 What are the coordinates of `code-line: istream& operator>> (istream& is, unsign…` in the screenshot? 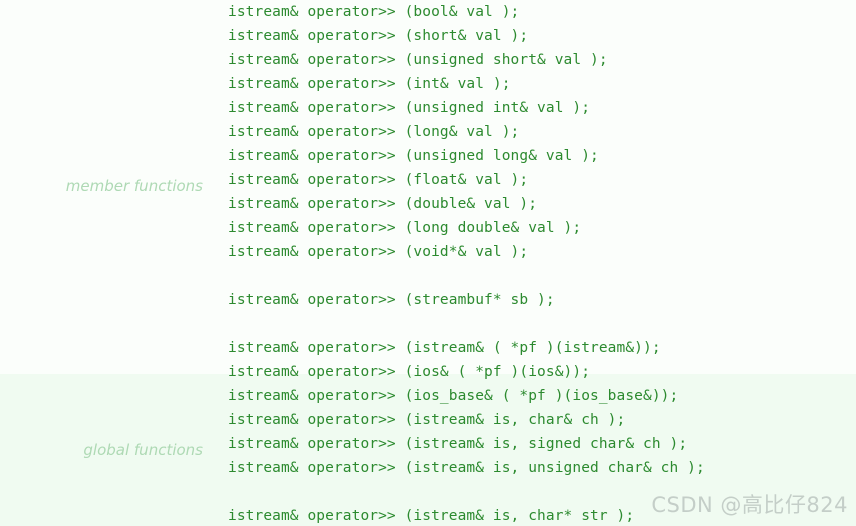 It's located at (466, 468).